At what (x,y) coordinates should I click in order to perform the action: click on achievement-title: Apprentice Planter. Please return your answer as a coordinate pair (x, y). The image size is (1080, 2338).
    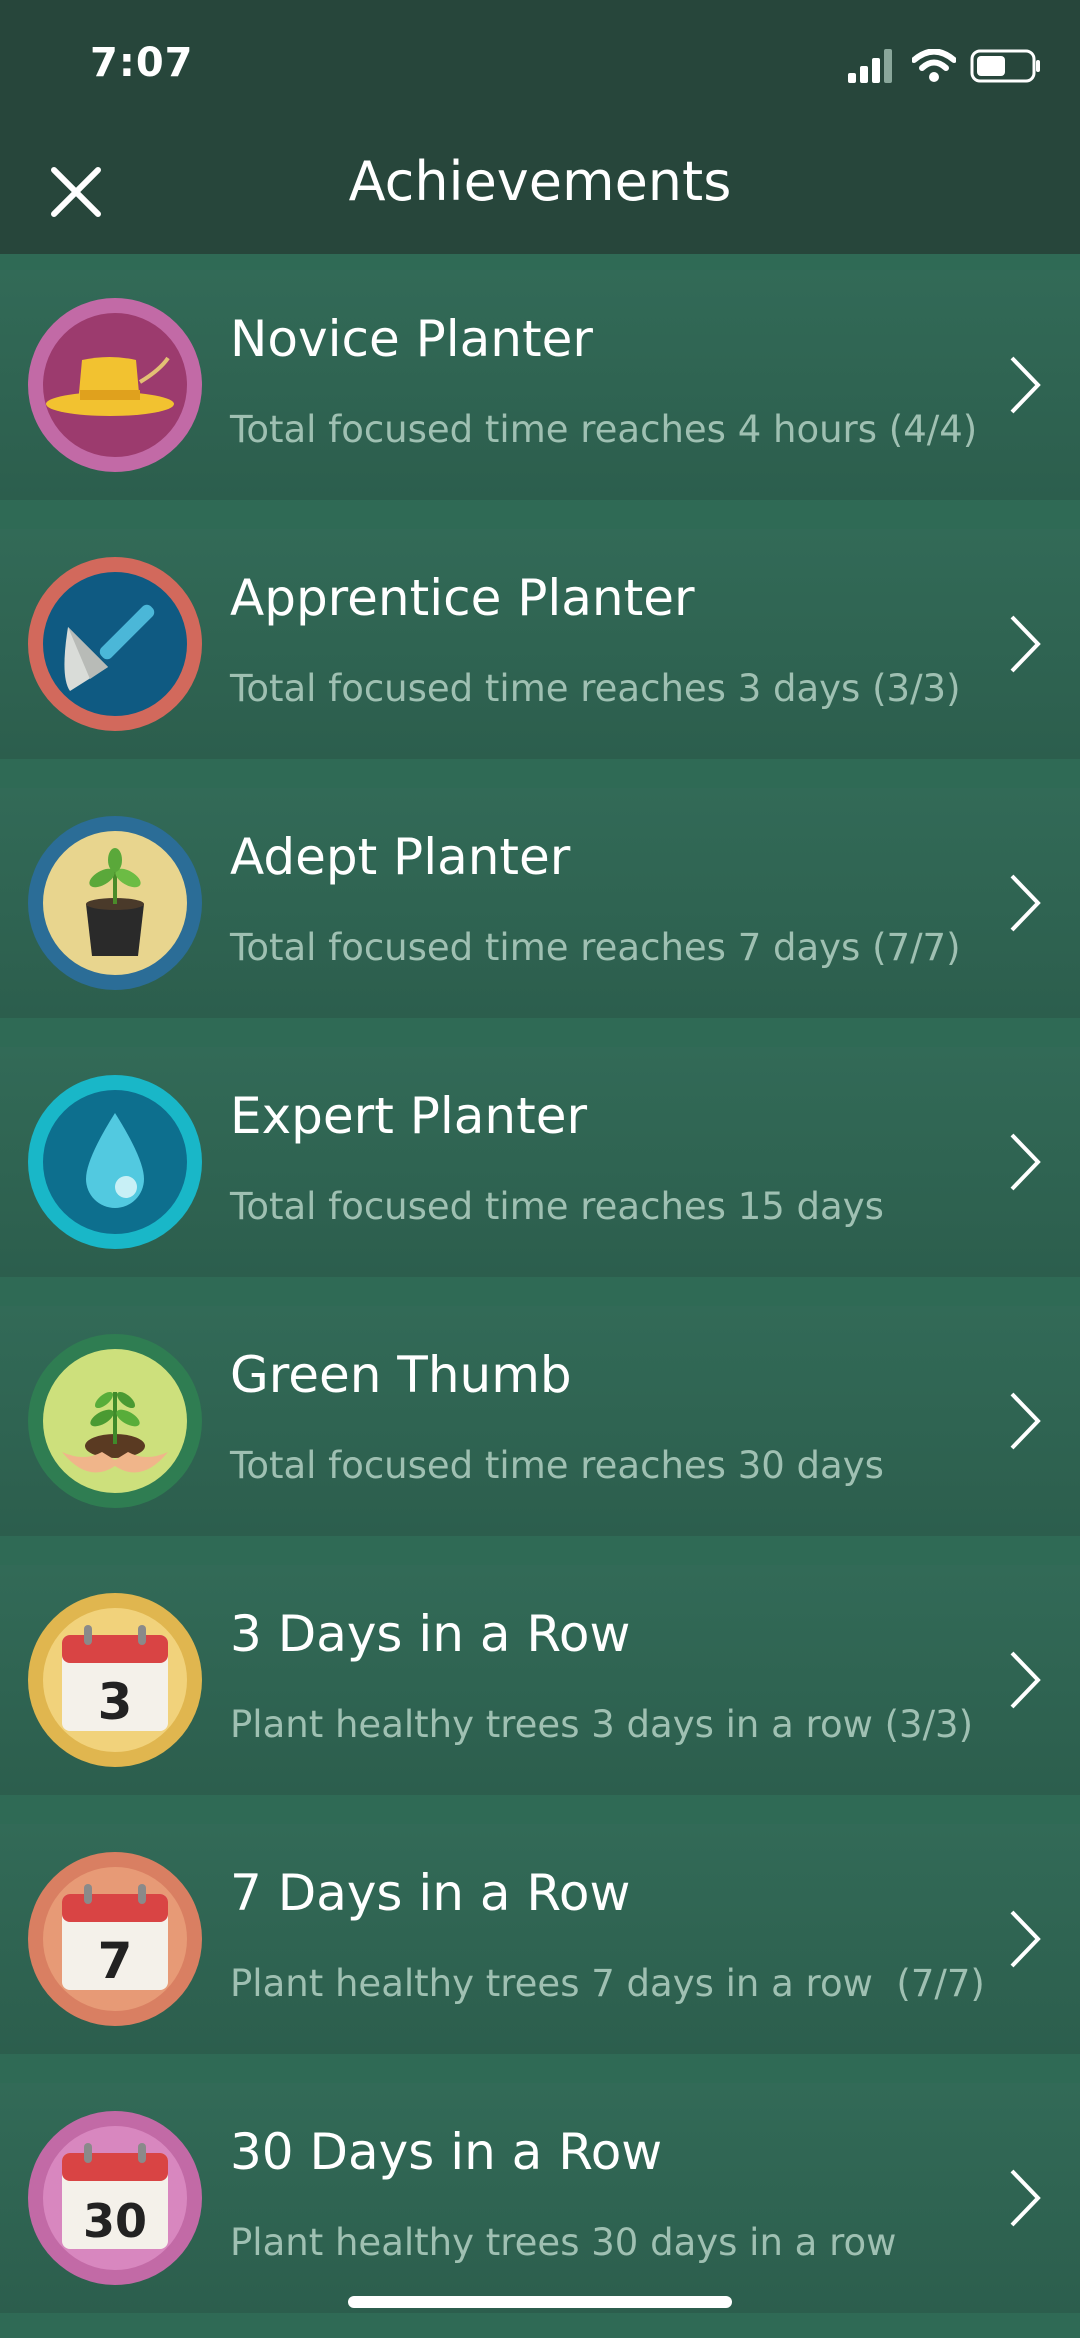
    Looking at the image, I should click on (462, 598).